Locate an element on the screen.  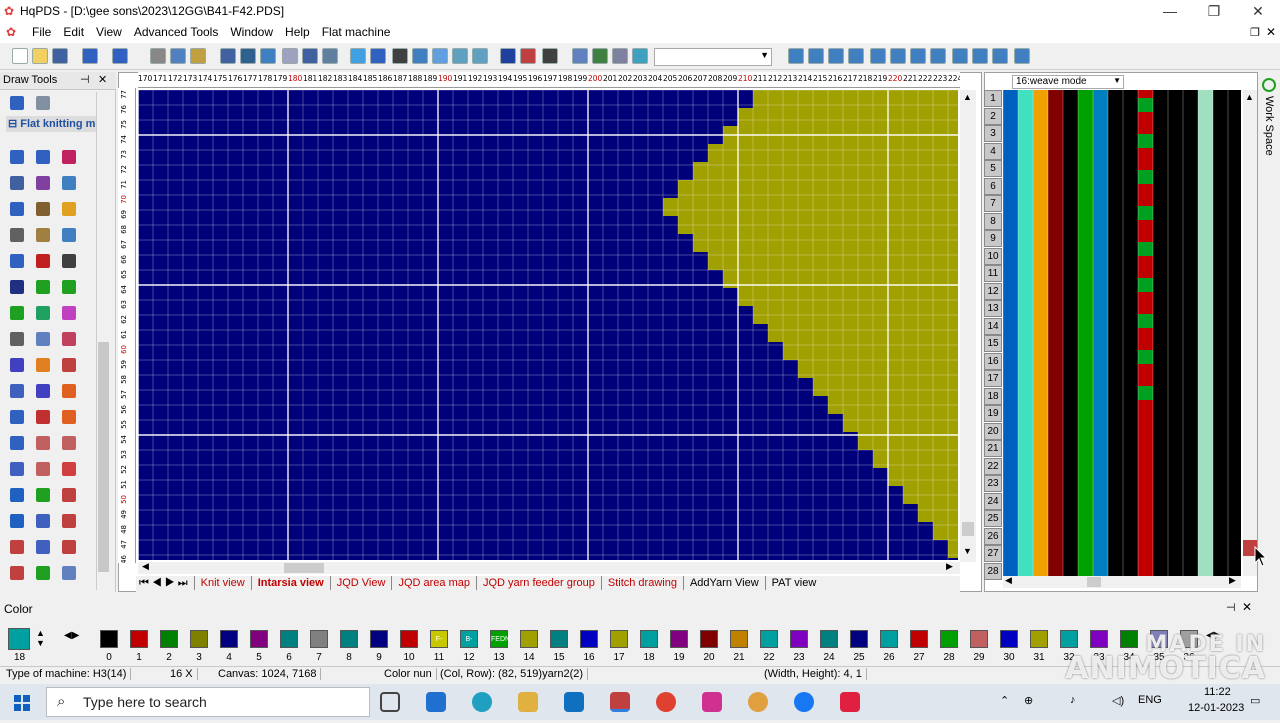
toolbar-button-4-icon is located at coordinates (120, 56).